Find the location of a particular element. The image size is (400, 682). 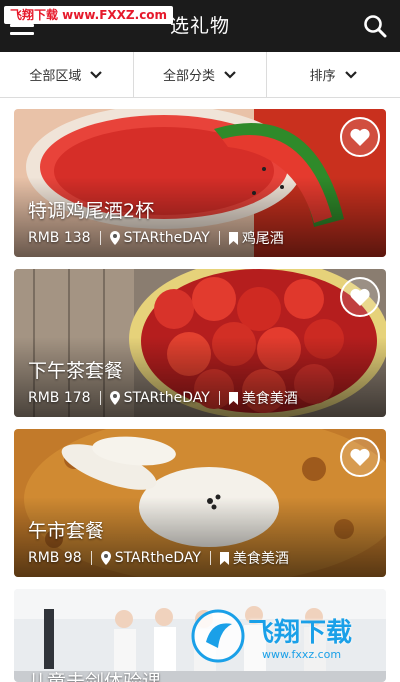

card-meta: RMB 138 STARtheDAY 鸡尾酒 is located at coordinates (156, 238).